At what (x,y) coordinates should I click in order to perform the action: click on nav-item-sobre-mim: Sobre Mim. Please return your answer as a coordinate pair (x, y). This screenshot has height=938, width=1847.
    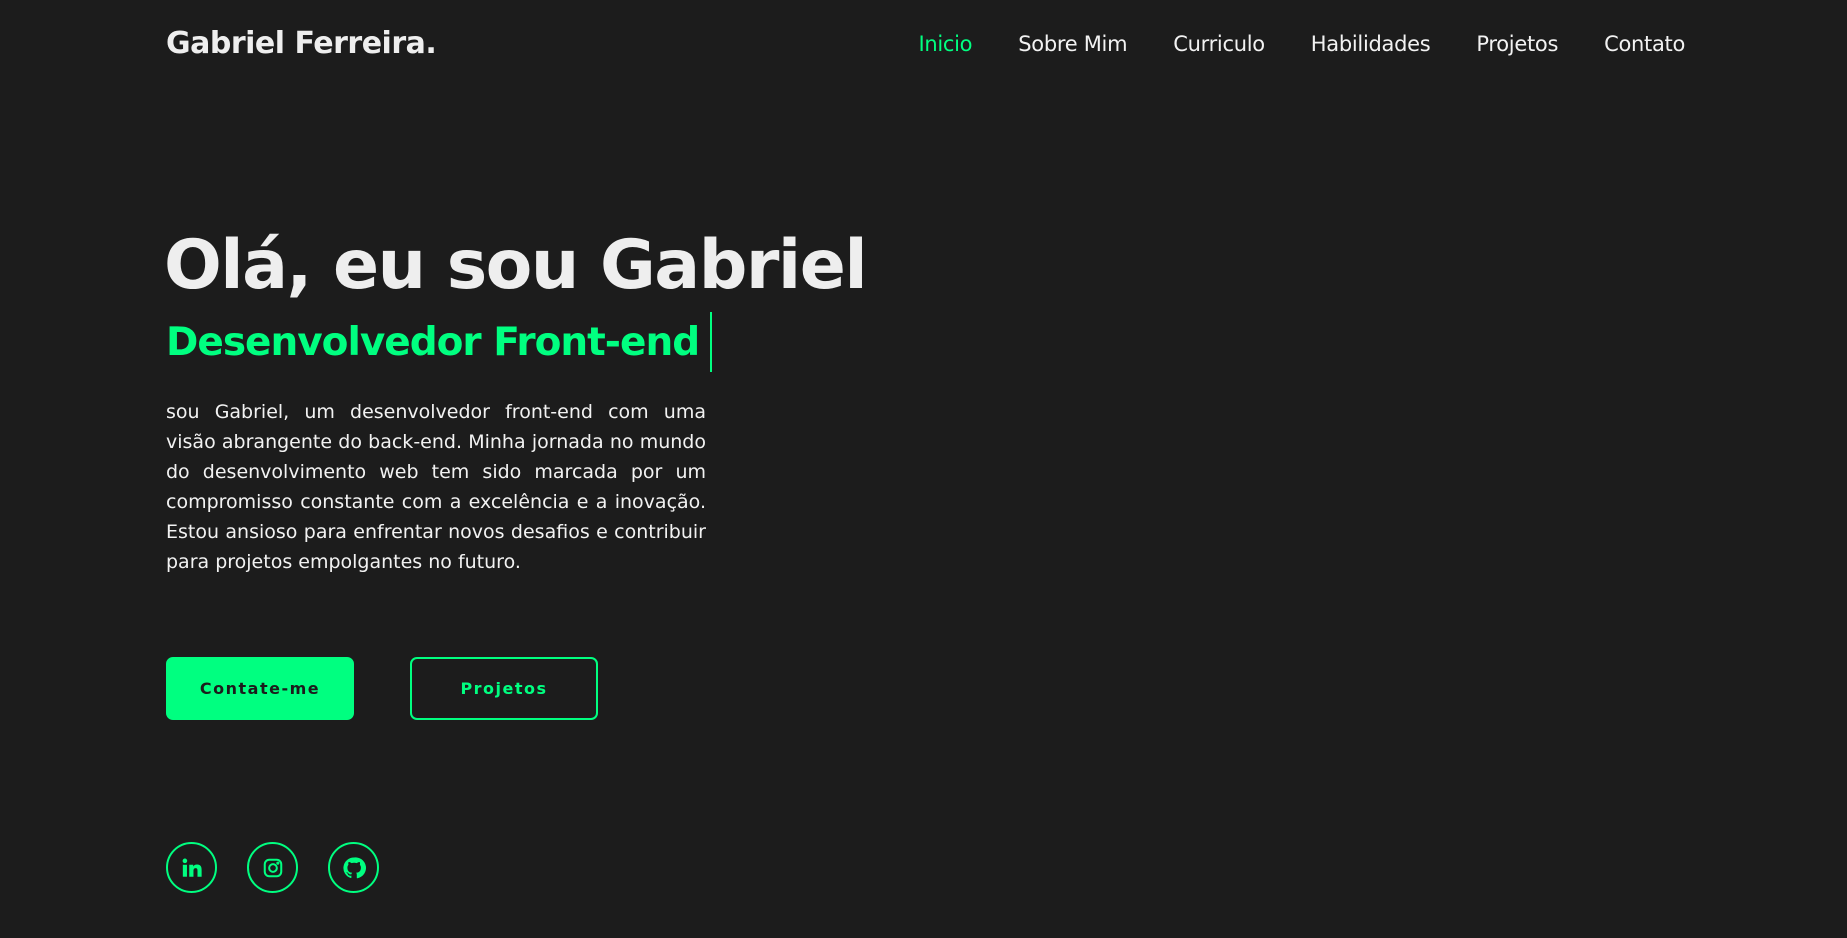
    Looking at the image, I should click on (1072, 44).